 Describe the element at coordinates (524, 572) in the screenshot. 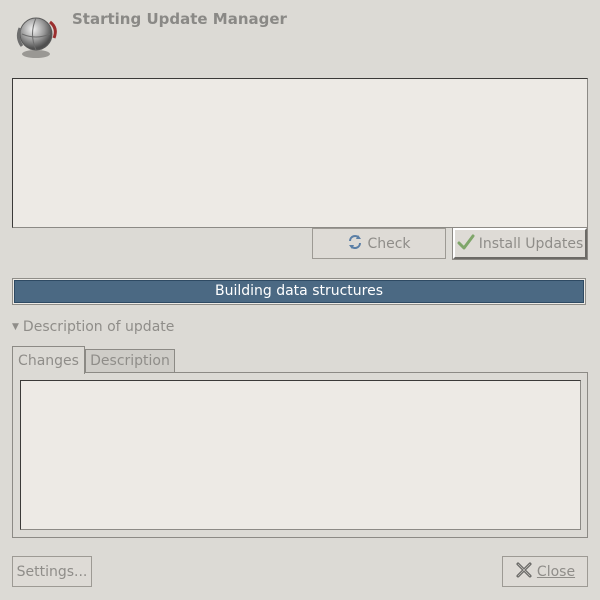

I see `close-x-icon` at that location.